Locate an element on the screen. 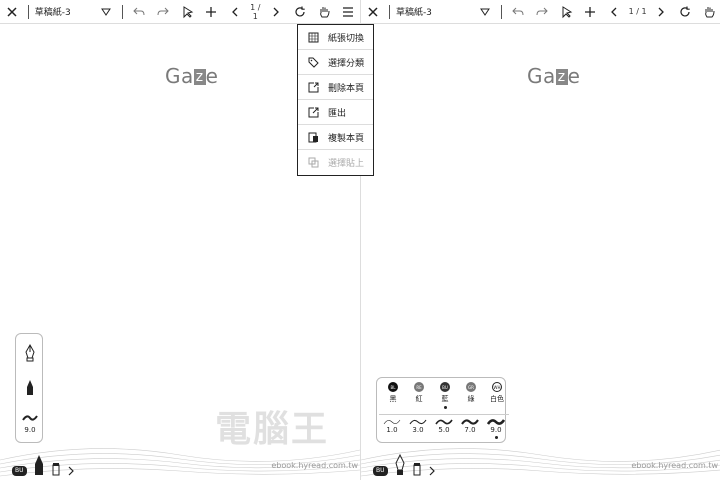  color-dot: RE is located at coordinates (419, 387).